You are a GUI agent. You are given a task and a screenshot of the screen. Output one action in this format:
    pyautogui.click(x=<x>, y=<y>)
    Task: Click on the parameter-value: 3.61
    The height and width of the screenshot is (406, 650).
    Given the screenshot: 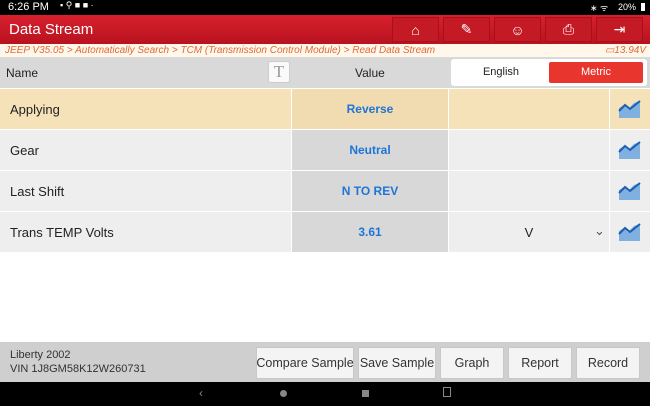 What is the action you would take?
    pyautogui.click(x=370, y=232)
    